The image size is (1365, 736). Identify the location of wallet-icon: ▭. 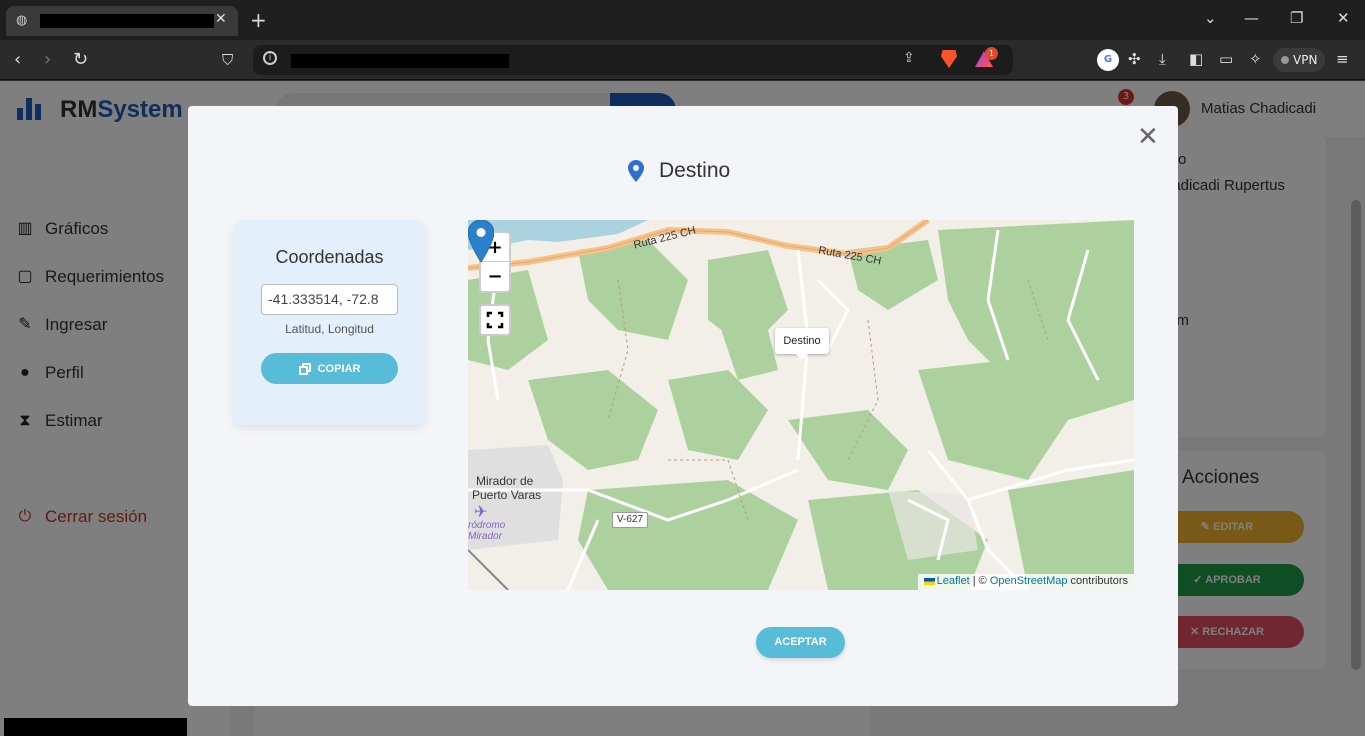
(1226, 59).